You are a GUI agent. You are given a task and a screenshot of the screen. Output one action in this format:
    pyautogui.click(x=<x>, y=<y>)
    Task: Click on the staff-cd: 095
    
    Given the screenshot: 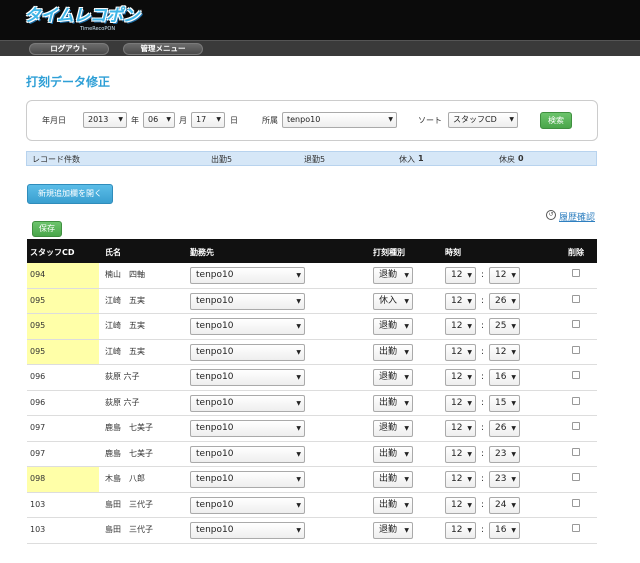 What is the action you would take?
    pyautogui.click(x=63, y=326)
    